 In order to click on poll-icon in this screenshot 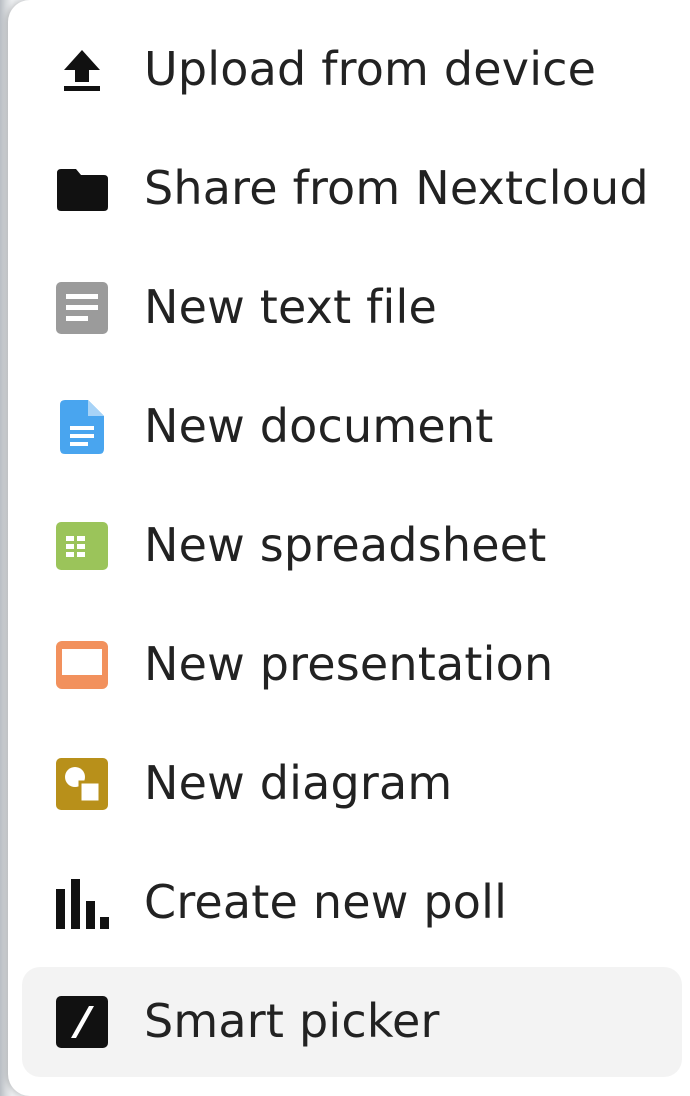, I will do `click(82, 903)`.